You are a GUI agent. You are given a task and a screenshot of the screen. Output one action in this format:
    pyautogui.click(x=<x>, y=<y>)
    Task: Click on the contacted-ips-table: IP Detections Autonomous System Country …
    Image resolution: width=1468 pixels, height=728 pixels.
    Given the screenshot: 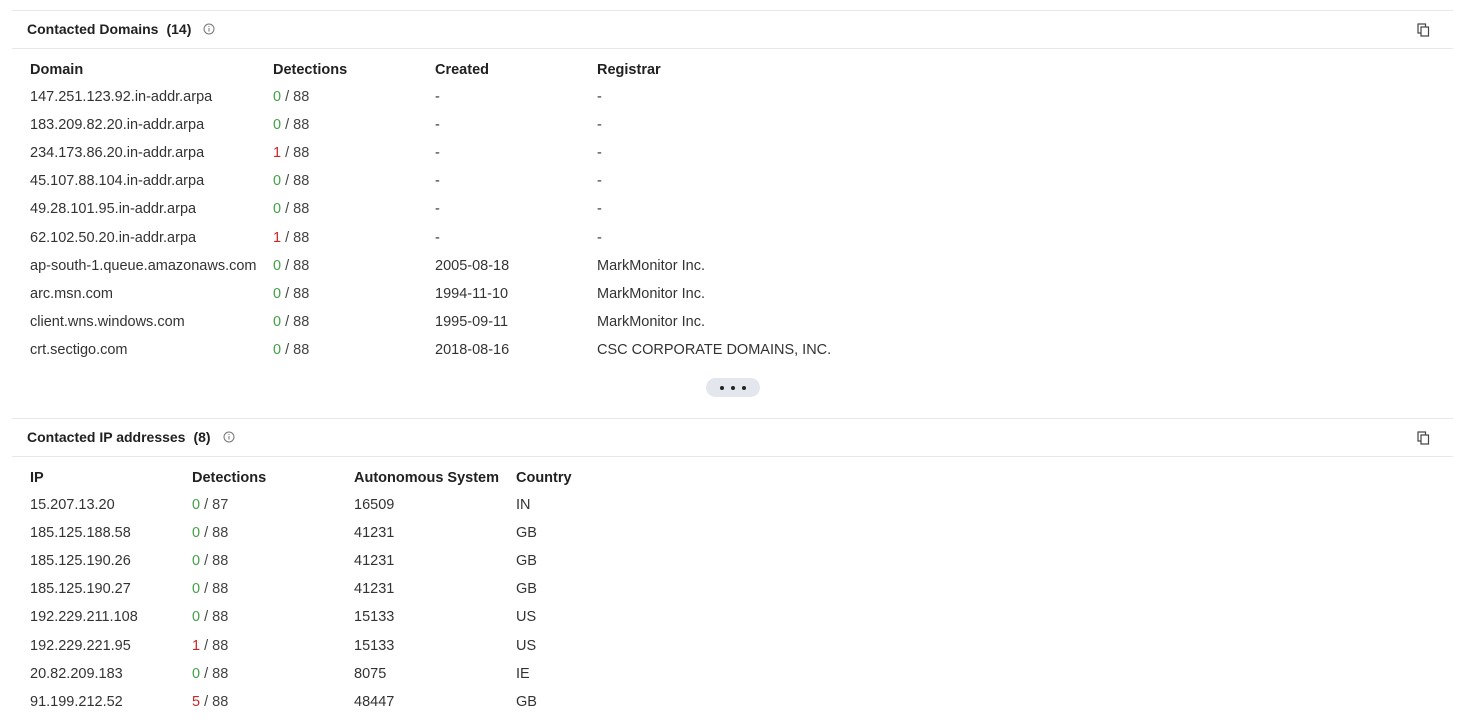 What is the action you would take?
    pyautogui.click(x=301, y=590)
    